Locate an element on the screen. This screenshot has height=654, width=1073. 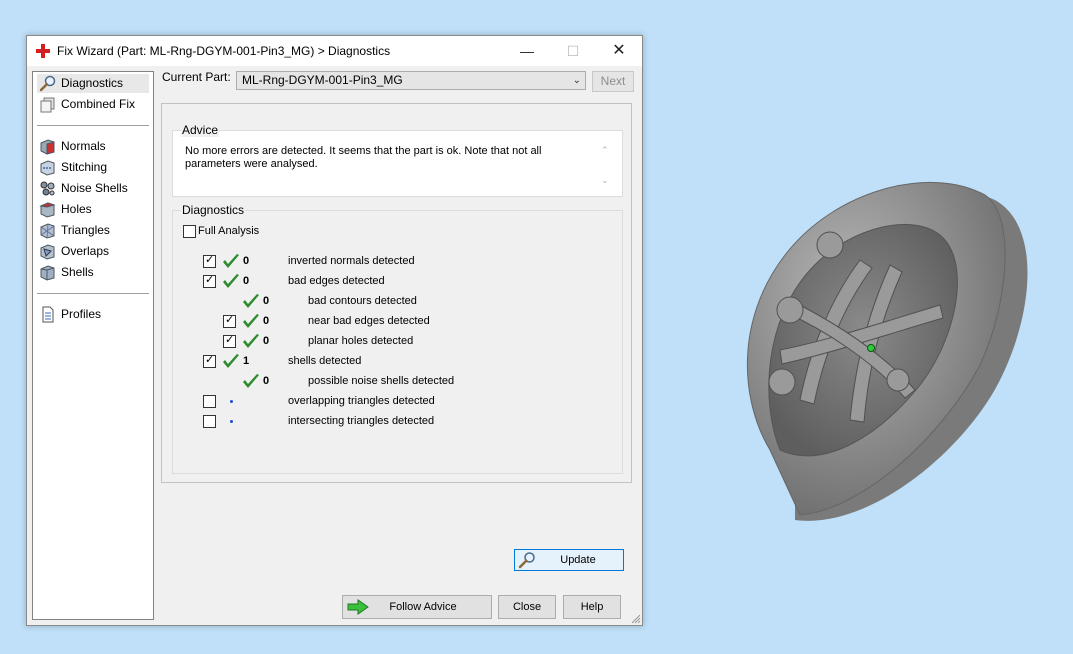
resize-grip-icon is located at coordinates (636, 619).